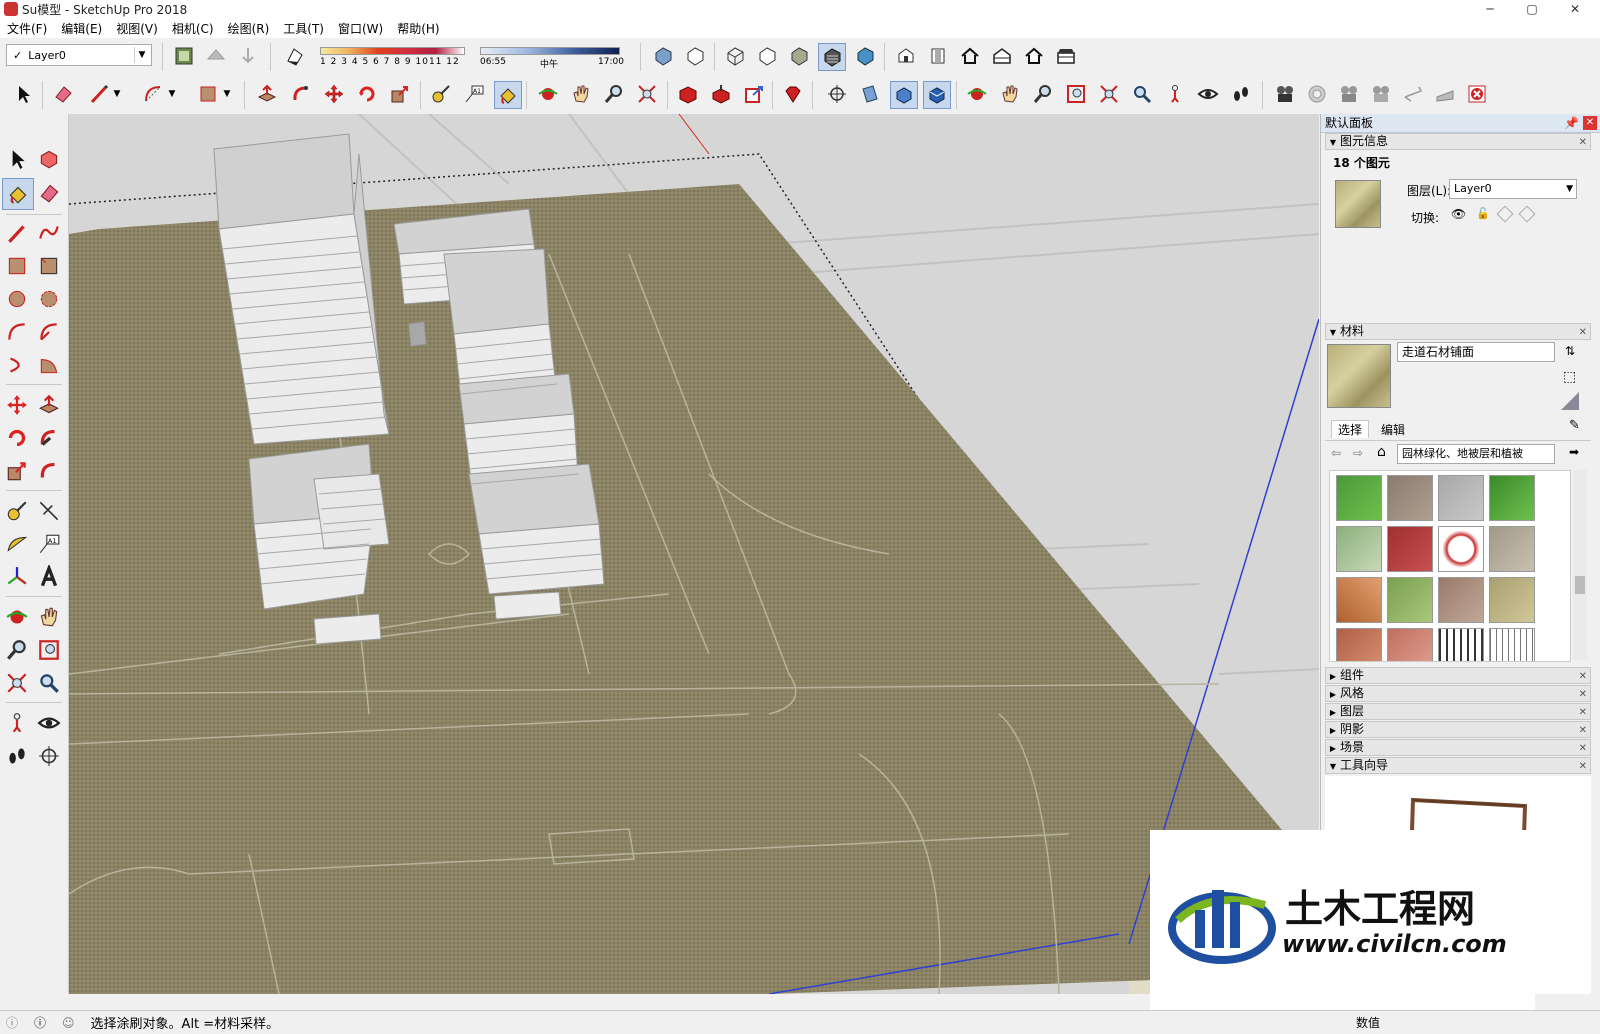 The image size is (1600, 1034). I want to click on extension-warehouse-icon, so click(754, 94).